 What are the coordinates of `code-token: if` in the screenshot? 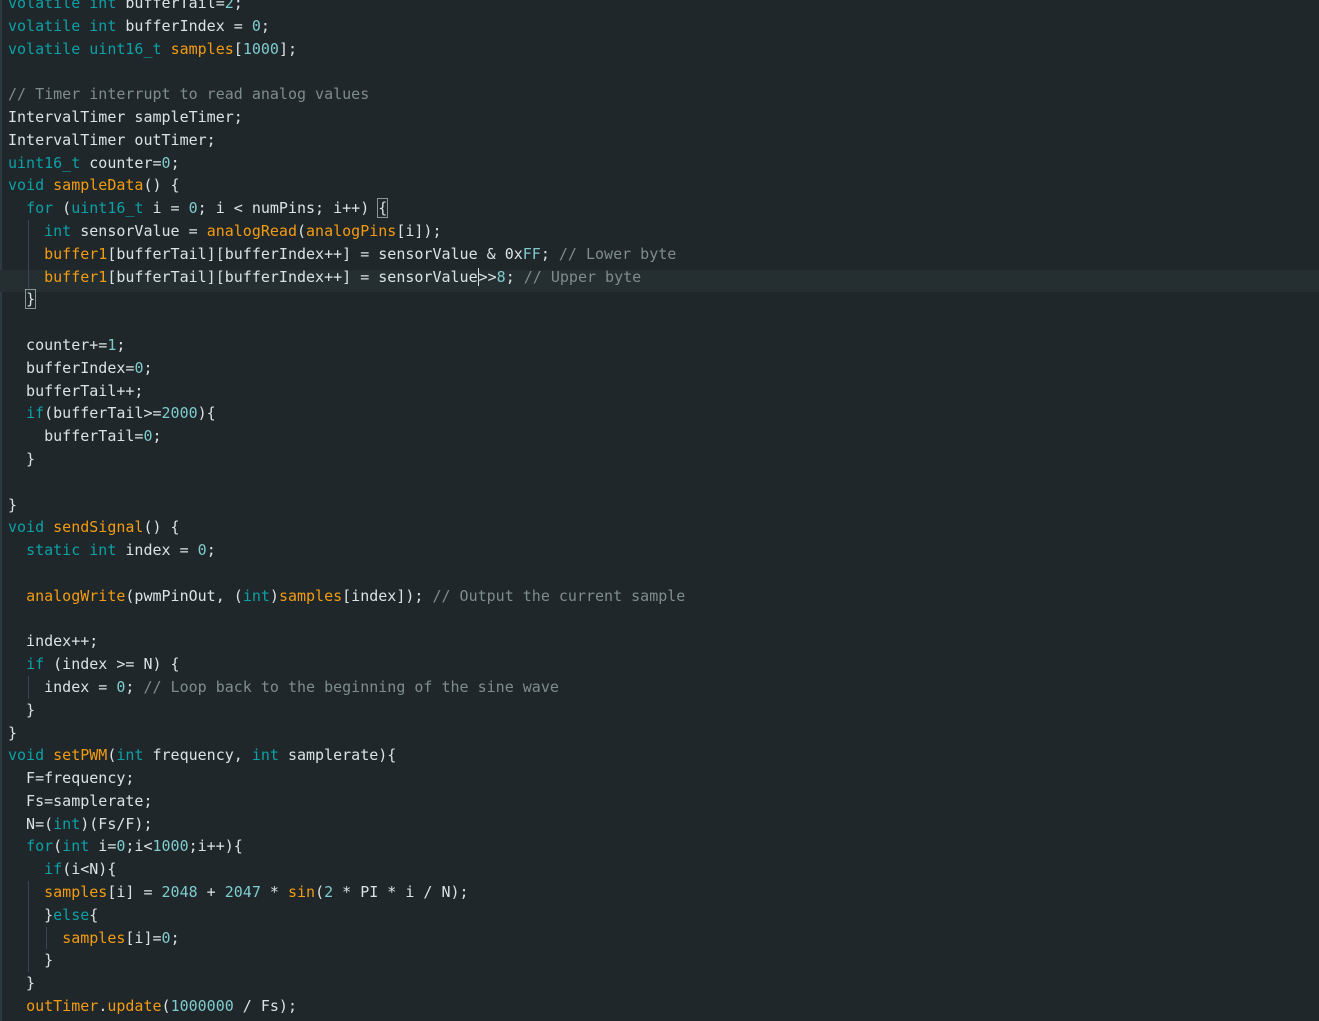 It's located at (35, 413).